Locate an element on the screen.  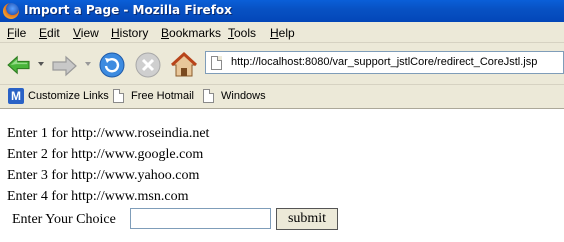
option-line-2: Enter 2 for http://www.google.com is located at coordinates (105, 154).